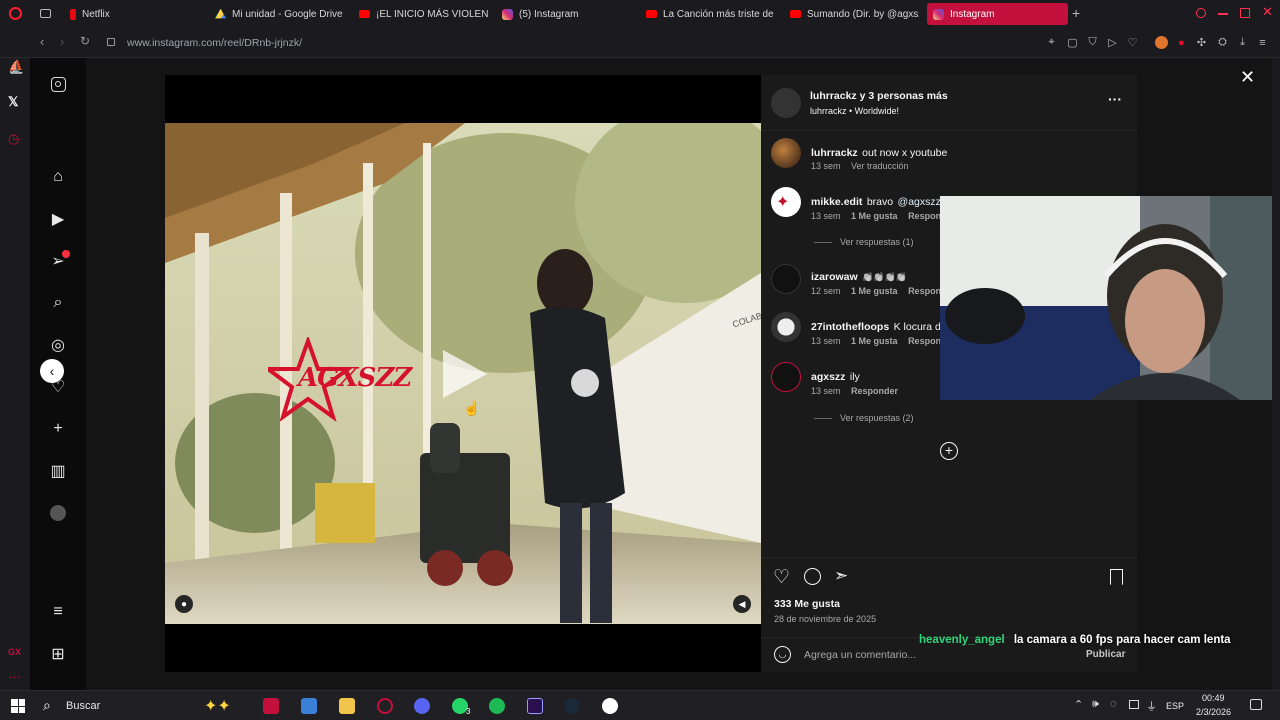 The height and width of the screenshot is (720, 1280). Describe the element at coordinates (1223, 14) in the screenshot. I see `minimize-icon` at that location.